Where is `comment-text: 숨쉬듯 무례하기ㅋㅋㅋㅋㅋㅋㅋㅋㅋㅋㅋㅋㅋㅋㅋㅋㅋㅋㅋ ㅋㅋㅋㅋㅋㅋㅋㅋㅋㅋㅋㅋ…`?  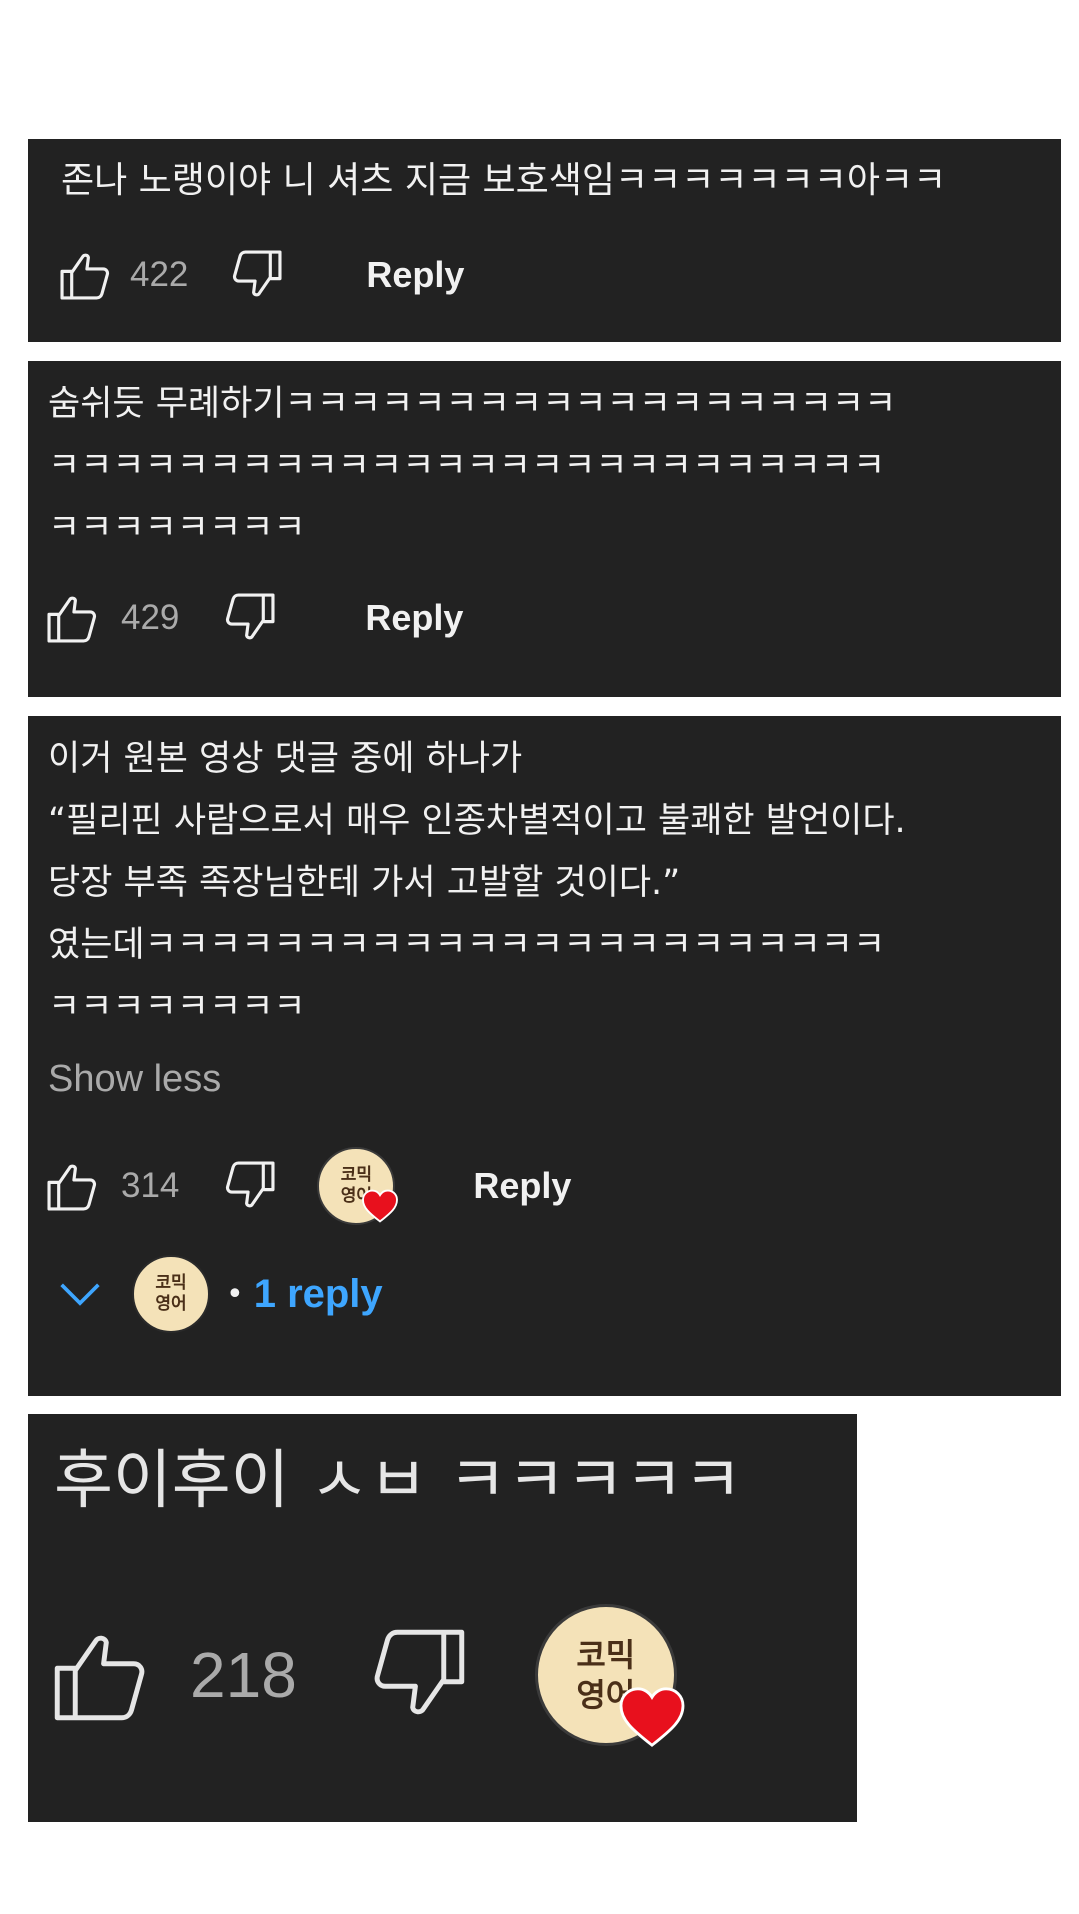 comment-text: 숨쉬듯 무례하기ㅋㅋㅋㅋㅋㅋㅋㅋㅋㅋㅋㅋㅋㅋㅋㅋㅋㅋㅋ ㅋㅋㅋㅋㅋㅋㅋㅋㅋㅋㅋㅋ… is located at coordinates (472, 466).